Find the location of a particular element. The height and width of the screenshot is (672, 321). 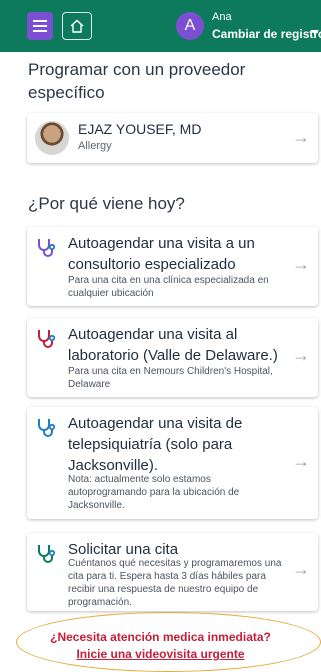

provider-photo is located at coordinates (52, 138).